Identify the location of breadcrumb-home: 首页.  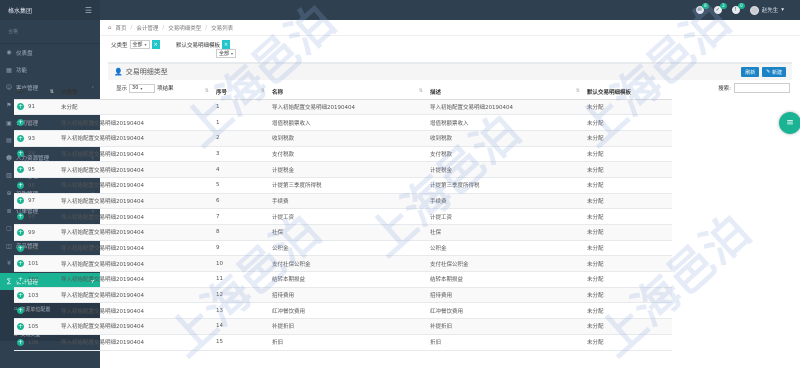
(121, 28).